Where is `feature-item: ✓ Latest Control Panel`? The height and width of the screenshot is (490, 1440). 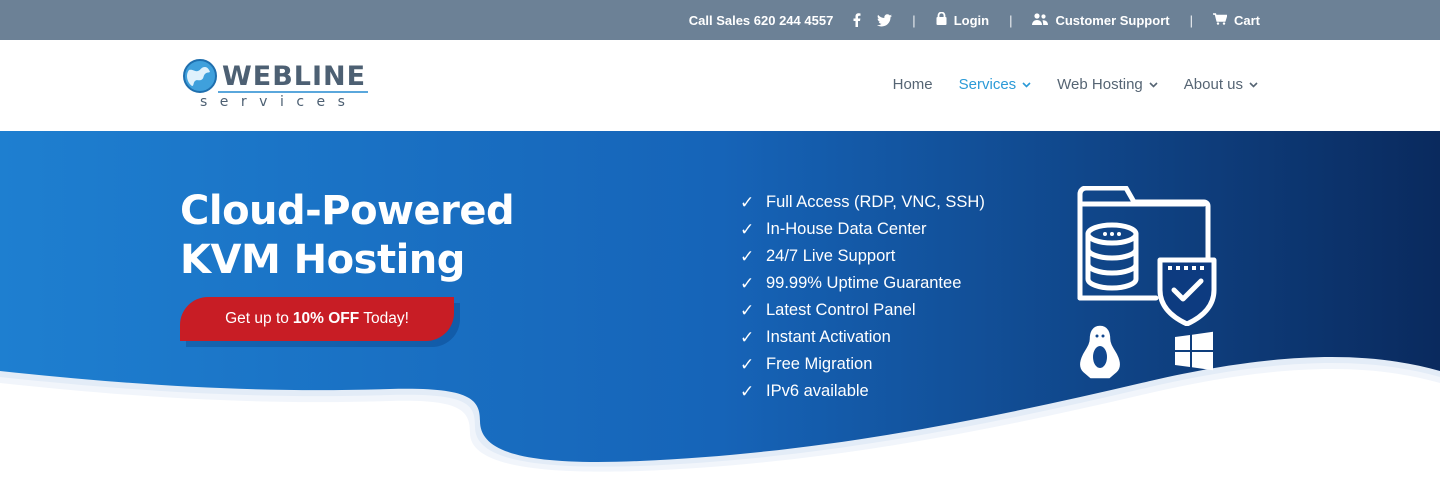 feature-item: ✓ Latest Control Panel is located at coordinates (862, 310).